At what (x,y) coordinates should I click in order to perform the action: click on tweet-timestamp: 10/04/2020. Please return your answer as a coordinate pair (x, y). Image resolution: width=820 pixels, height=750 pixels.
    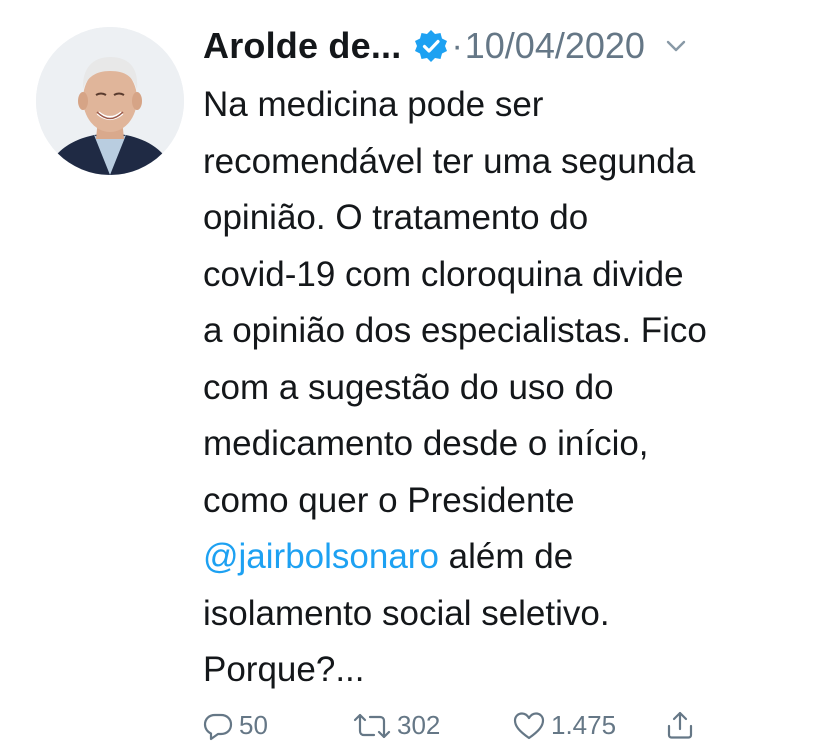
    Looking at the image, I should click on (555, 46).